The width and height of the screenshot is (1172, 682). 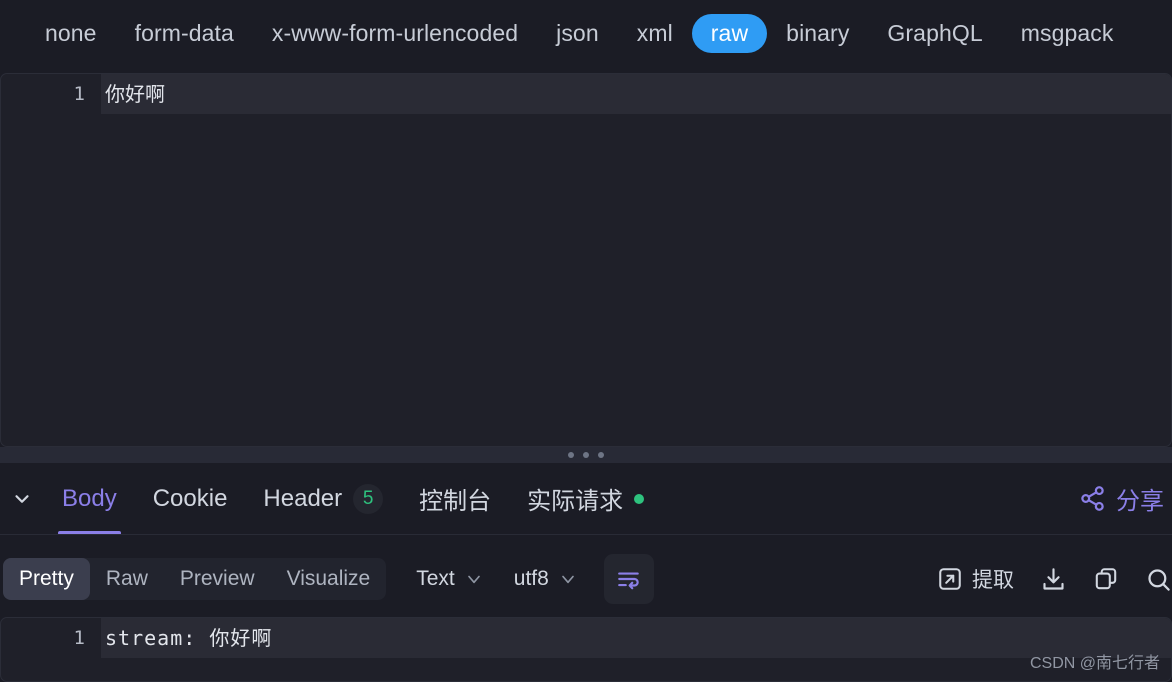 I want to click on actual-request-status-dot, so click(x=639, y=498).